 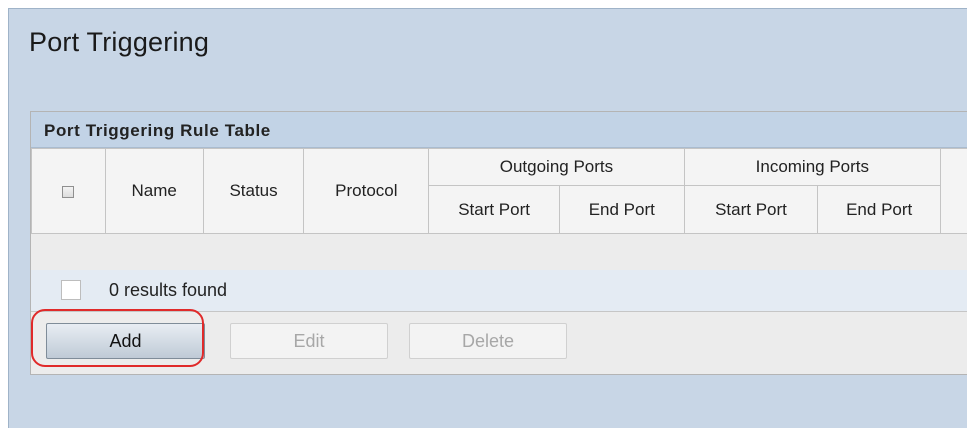 What do you see at coordinates (253, 191) in the screenshot?
I see `col-status: Status` at bounding box center [253, 191].